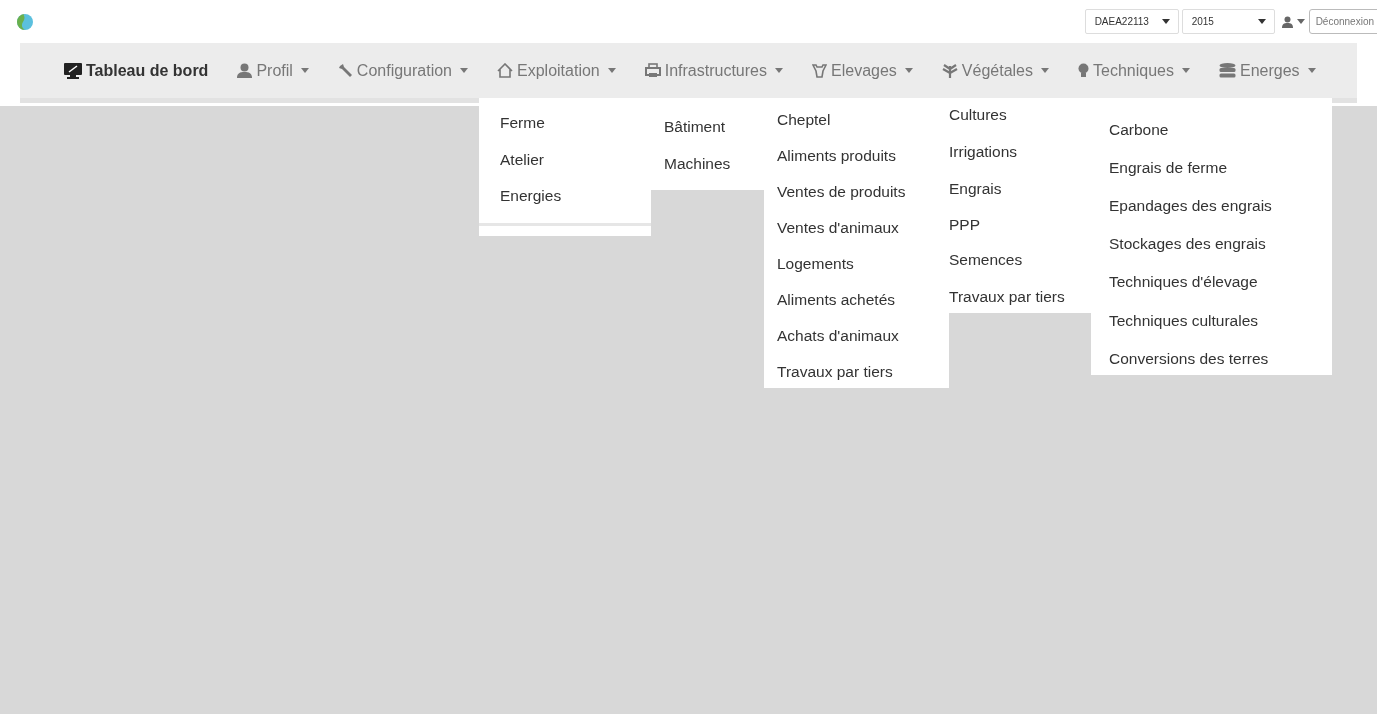 The image size is (1377, 716). What do you see at coordinates (1227, 70) in the screenshot?
I see `database-icon` at bounding box center [1227, 70].